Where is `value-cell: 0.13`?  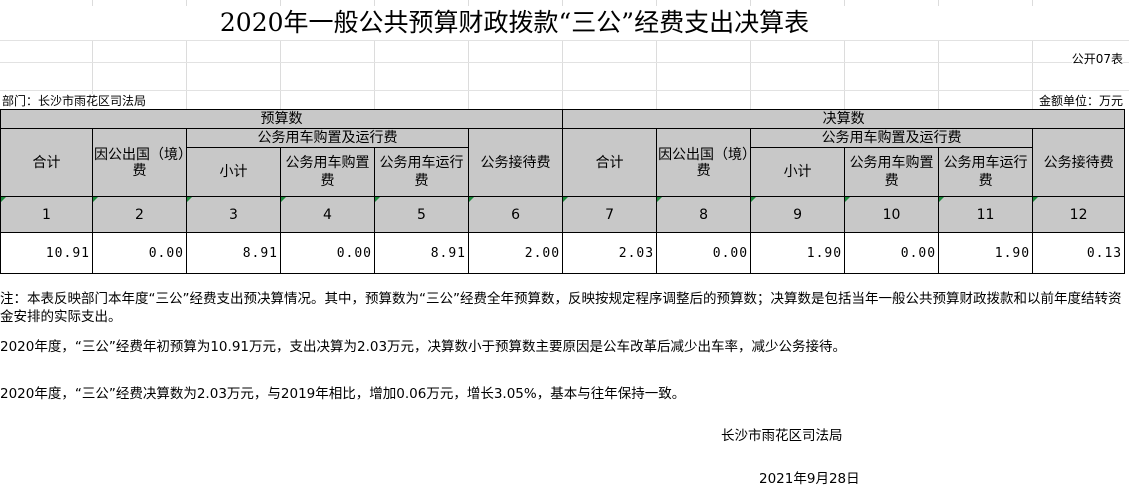
value-cell: 0.13 is located at coordinates (1079, 253).